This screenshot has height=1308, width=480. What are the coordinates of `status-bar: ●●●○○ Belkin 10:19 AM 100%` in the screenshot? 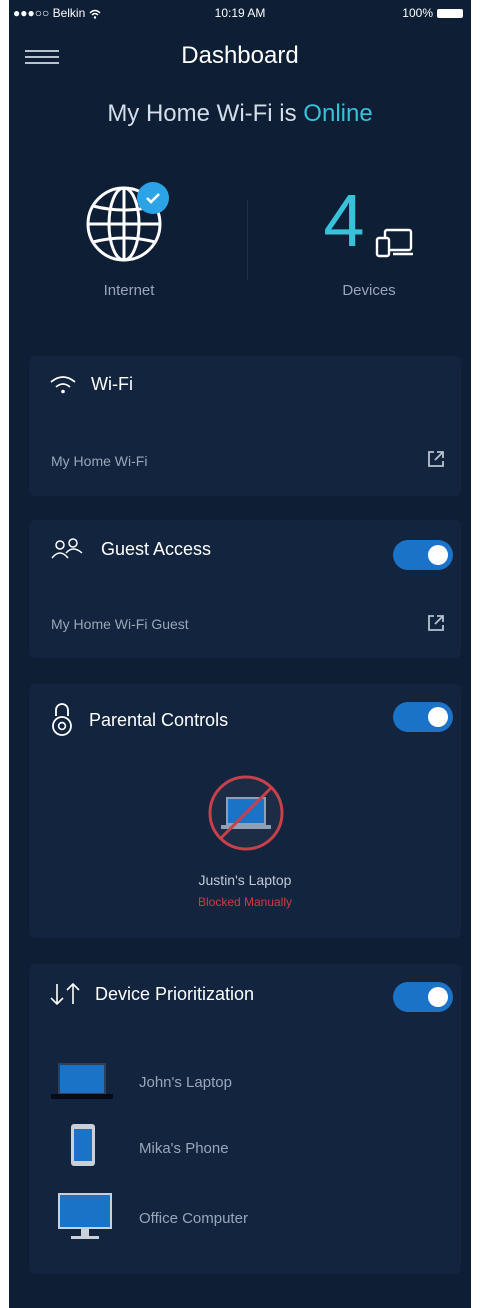 It's located at (240, 13).